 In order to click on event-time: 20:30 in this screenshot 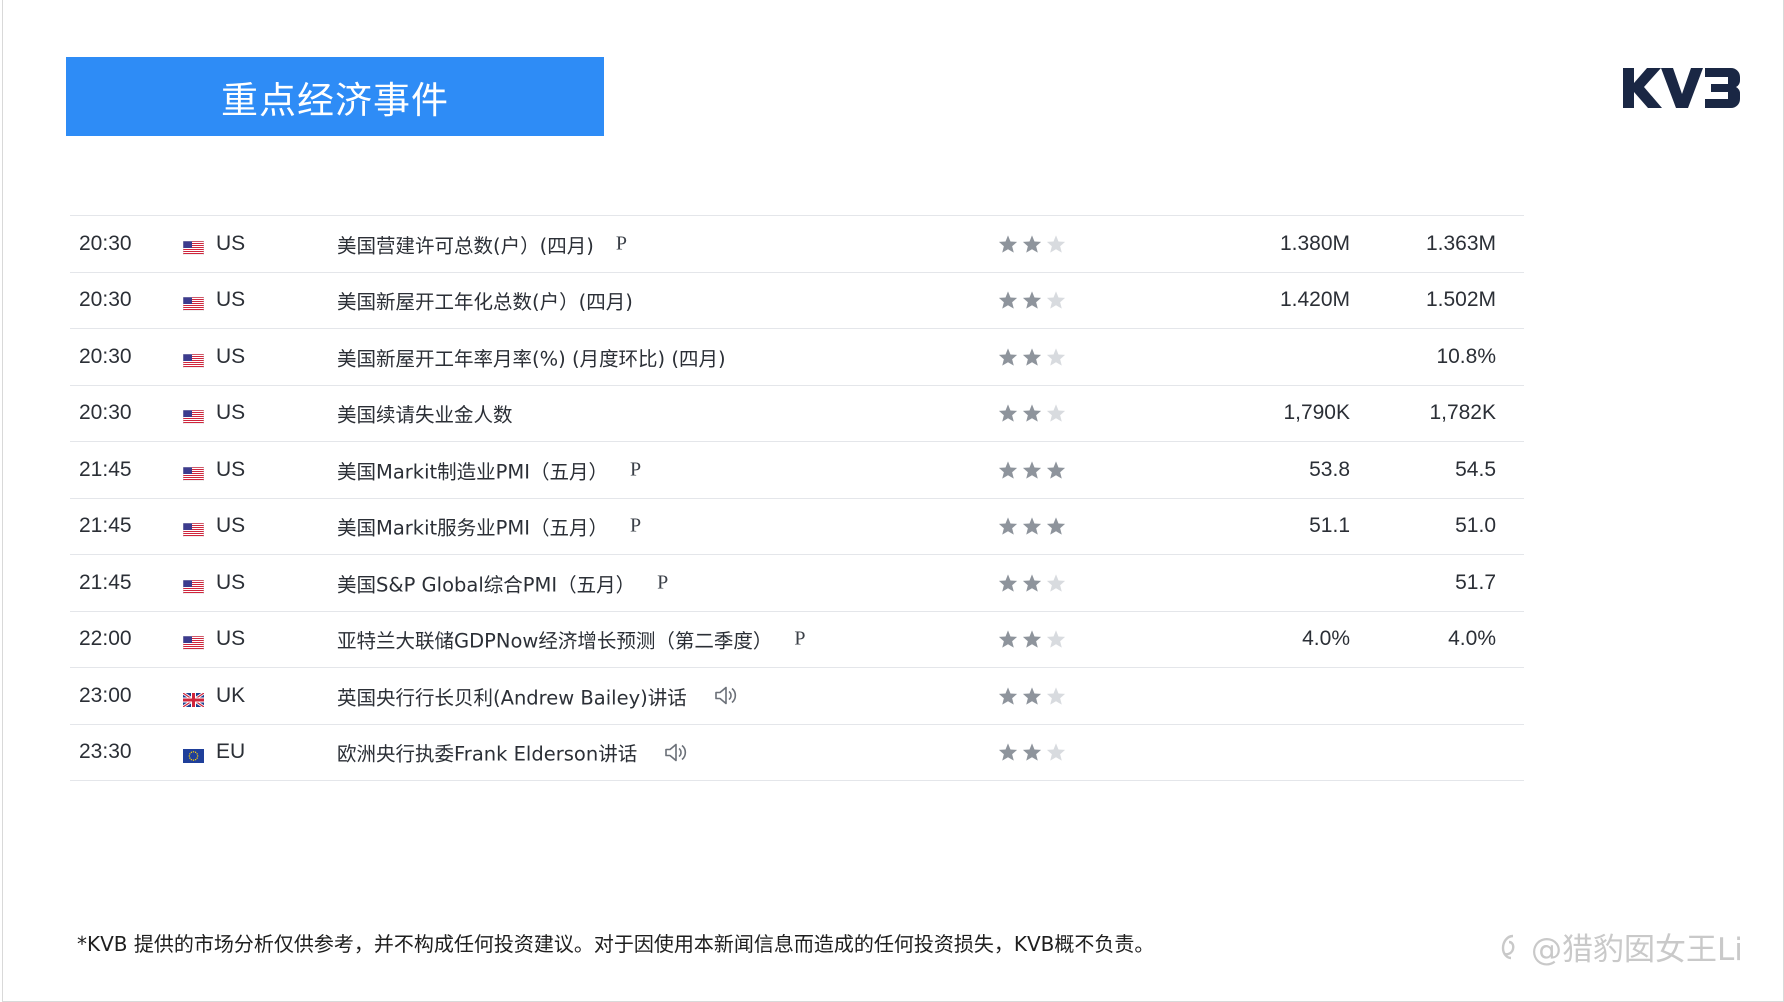, I will do `click(105, 243)`.